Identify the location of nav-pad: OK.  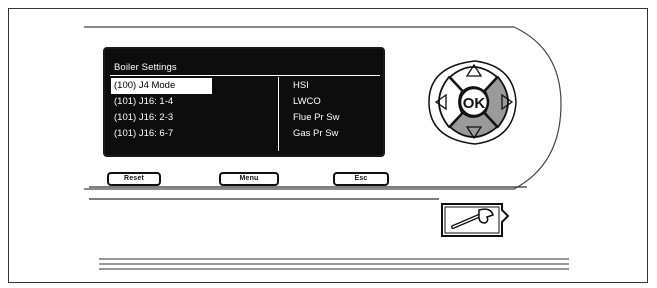
(472, 102).